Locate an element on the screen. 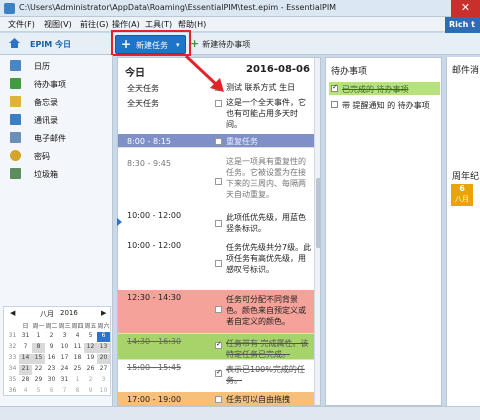 The width and height of the screenshot is (480, 420). calendar-day: 19 is located at coordinates (90, 359).